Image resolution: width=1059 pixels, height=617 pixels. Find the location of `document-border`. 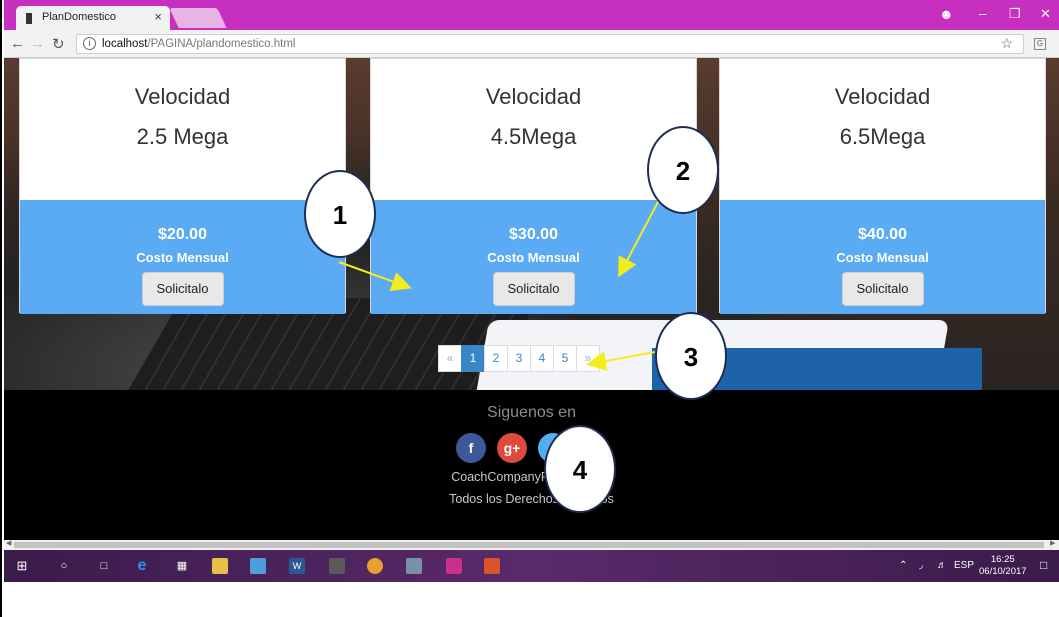

document-border is located at coordinates (1, 308).